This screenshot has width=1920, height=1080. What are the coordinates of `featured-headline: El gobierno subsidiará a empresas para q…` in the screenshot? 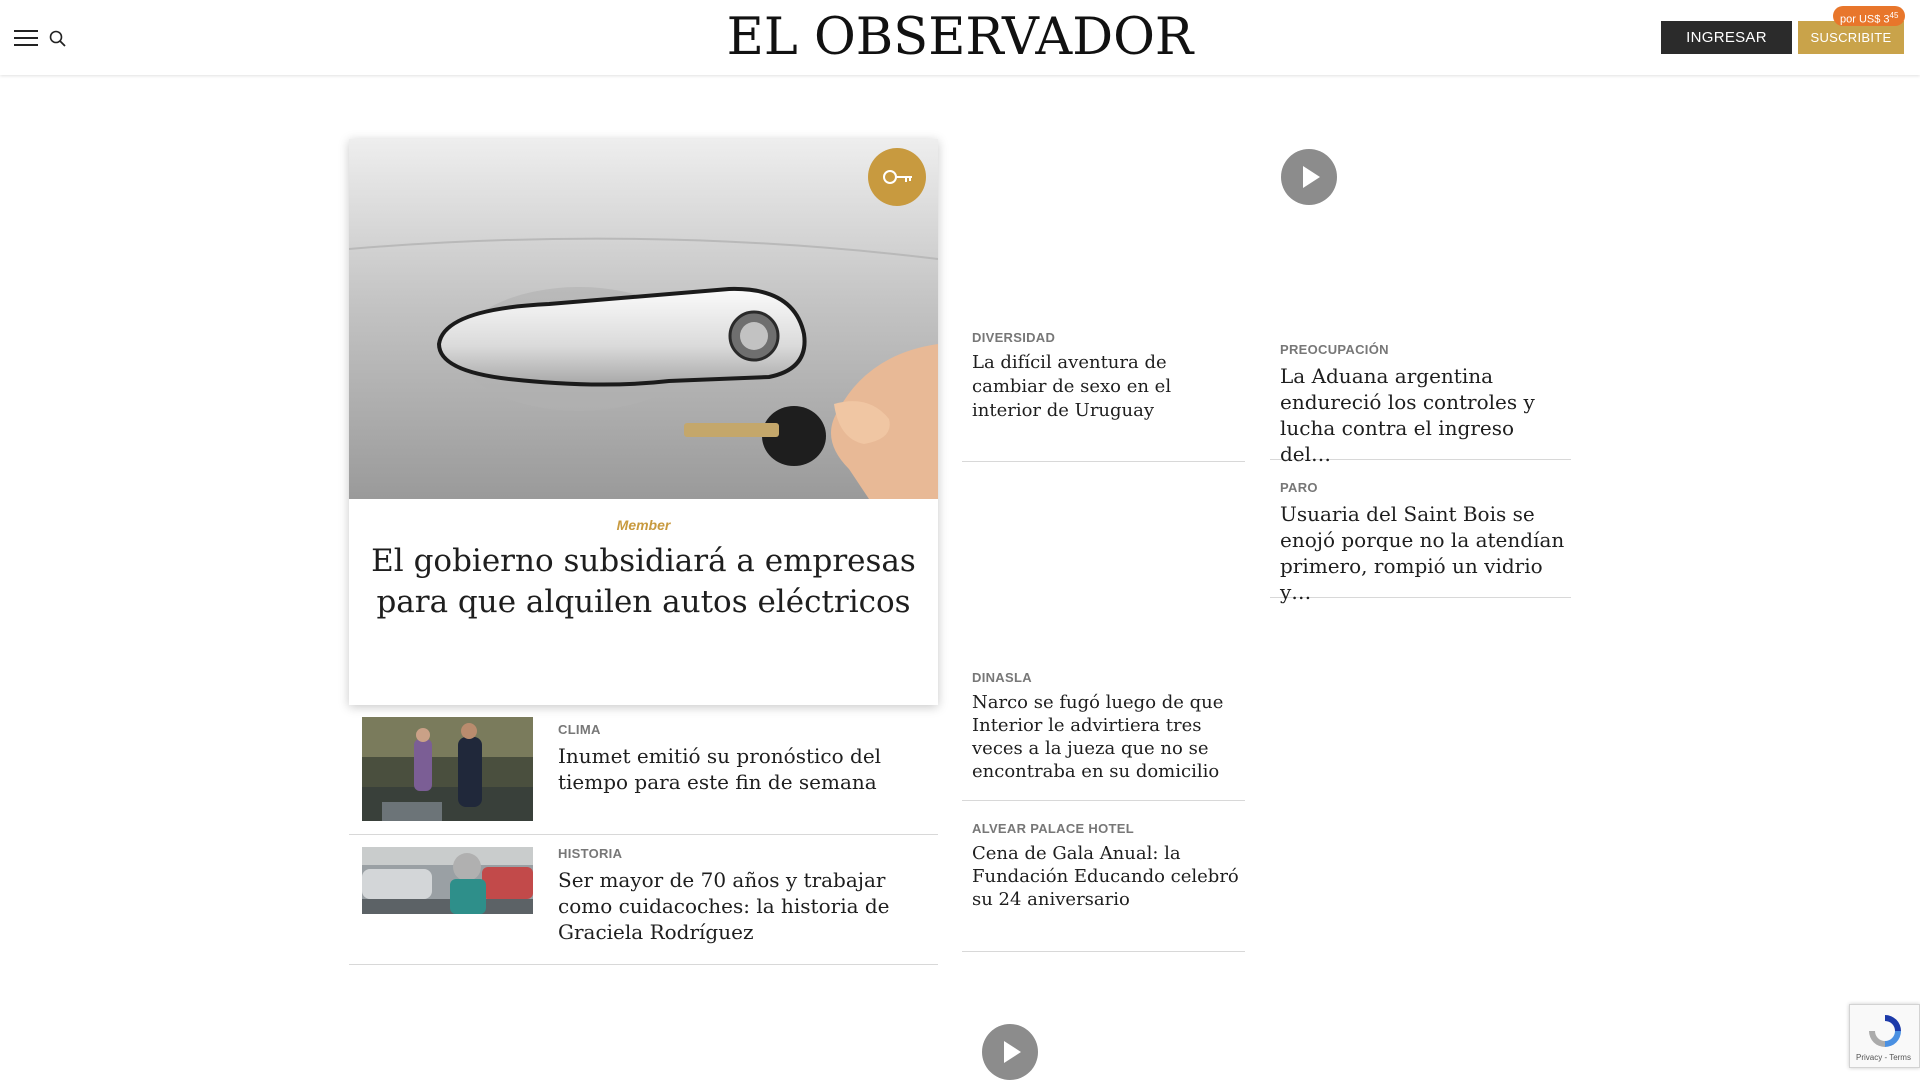 It's located at (643, 582).